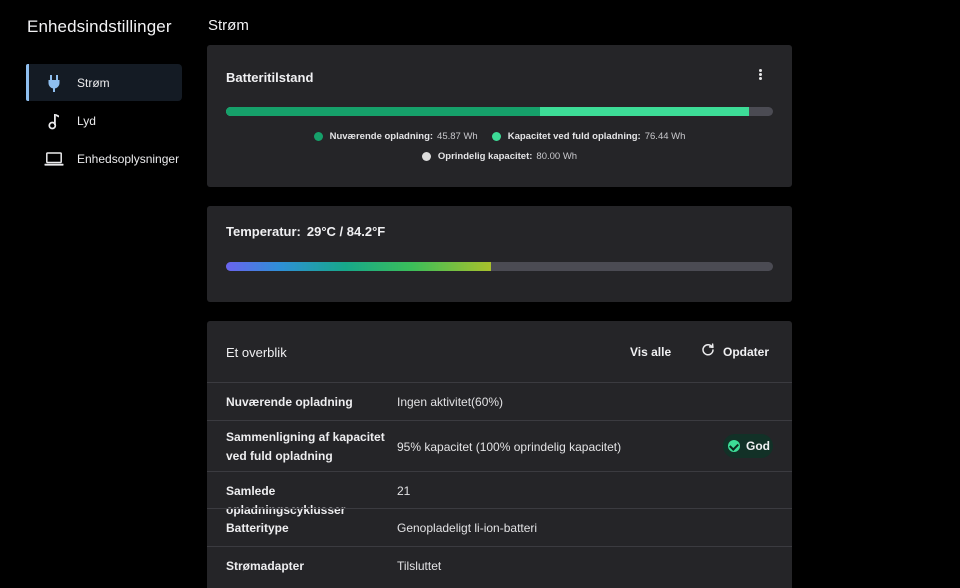 The width and height of the screenshot is (960, 588). Describe the element at coordinates (467, 528) in the screenshot. I see `row-value: Genopladeligt li-ion-batteri` at that location.